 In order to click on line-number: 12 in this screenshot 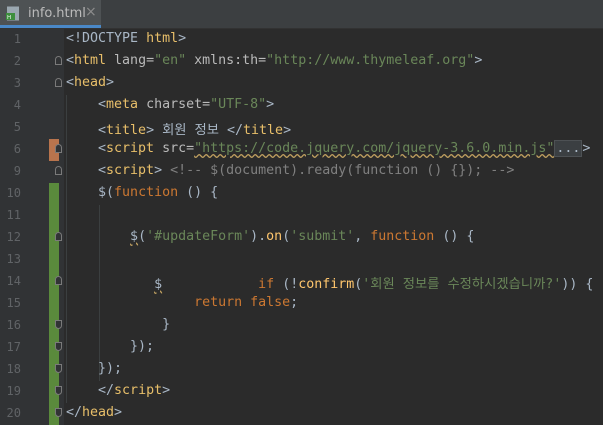, I will do `click(13, 237)`.